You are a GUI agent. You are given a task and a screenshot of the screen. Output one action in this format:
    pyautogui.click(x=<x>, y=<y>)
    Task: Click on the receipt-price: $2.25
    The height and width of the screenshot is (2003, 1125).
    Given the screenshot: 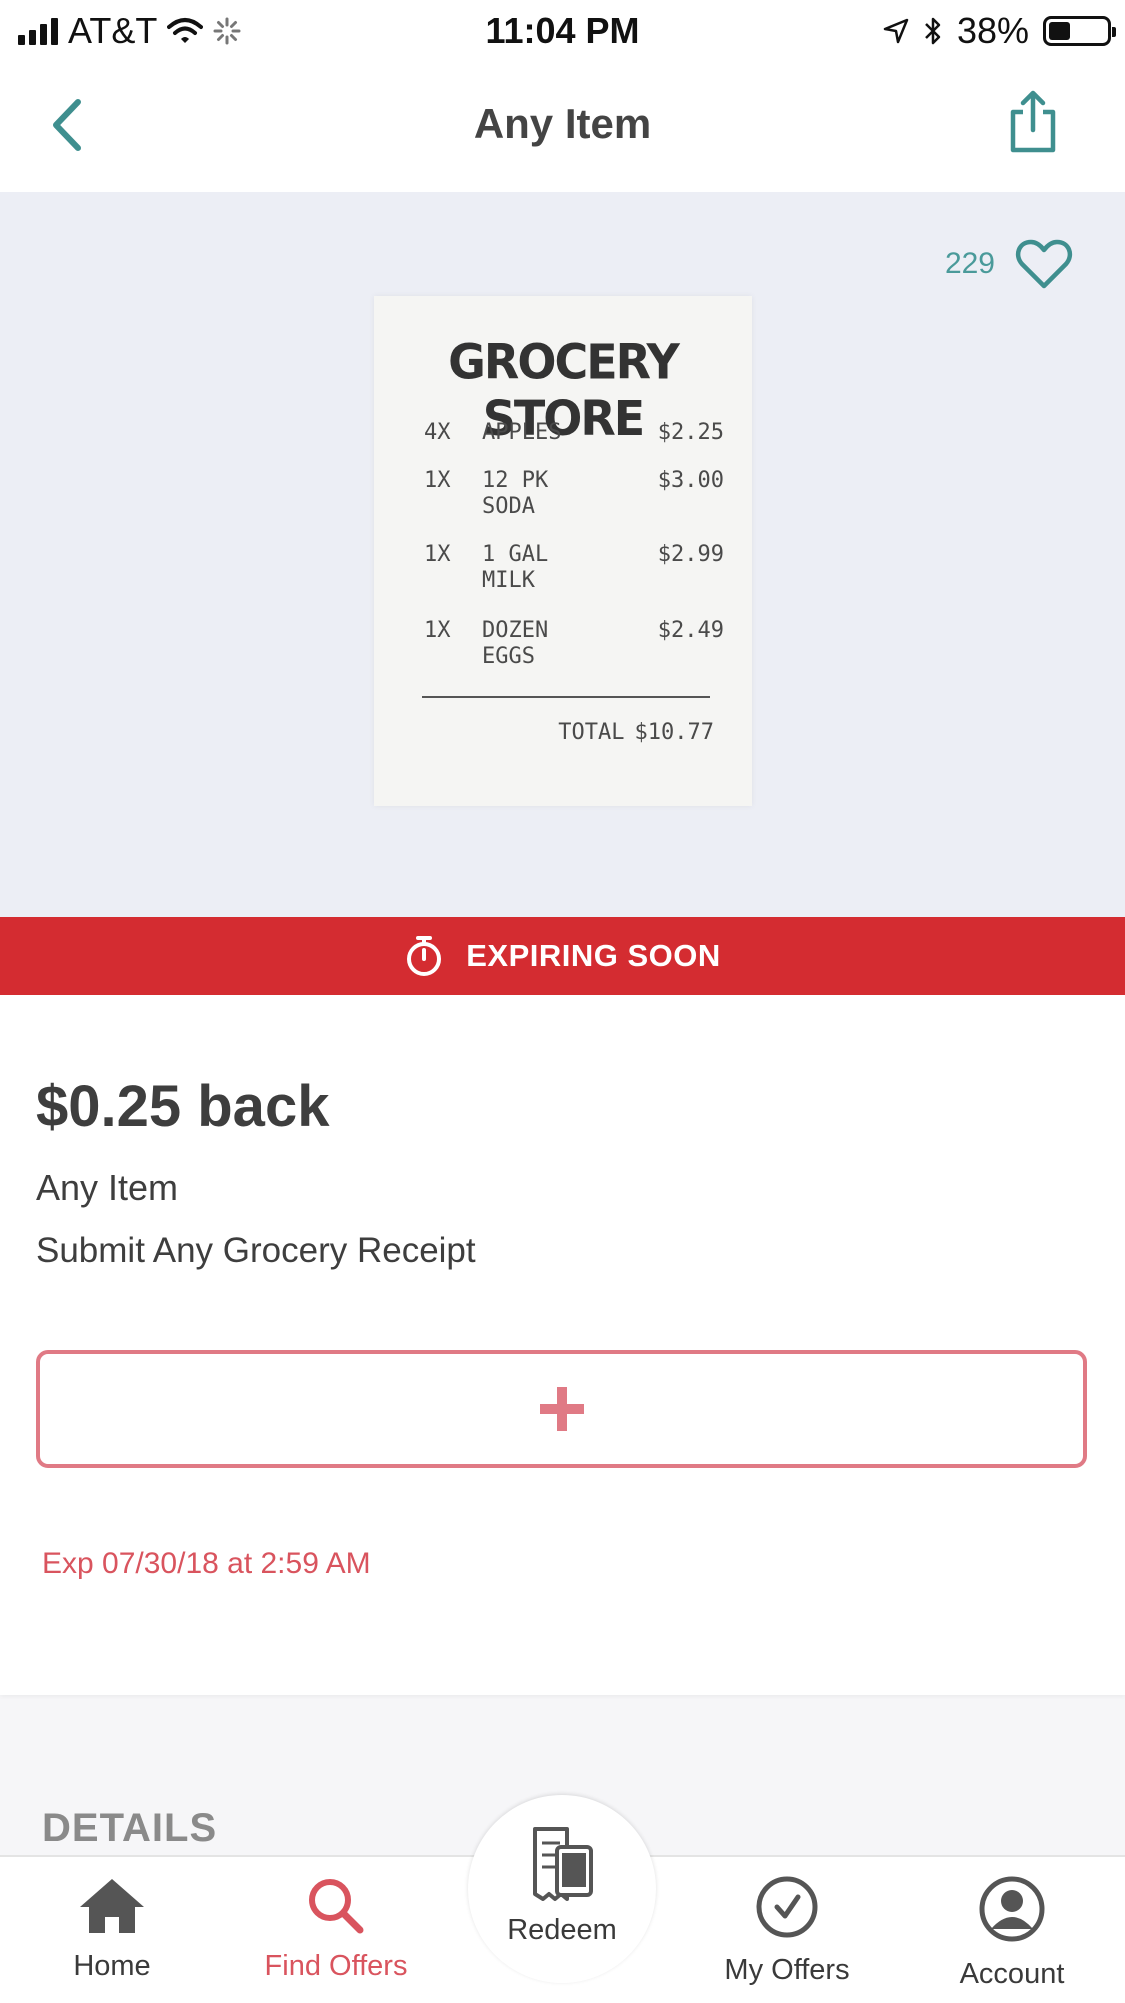 What is the action you would take?
    pyautogui.click(x=690, y=432)
    